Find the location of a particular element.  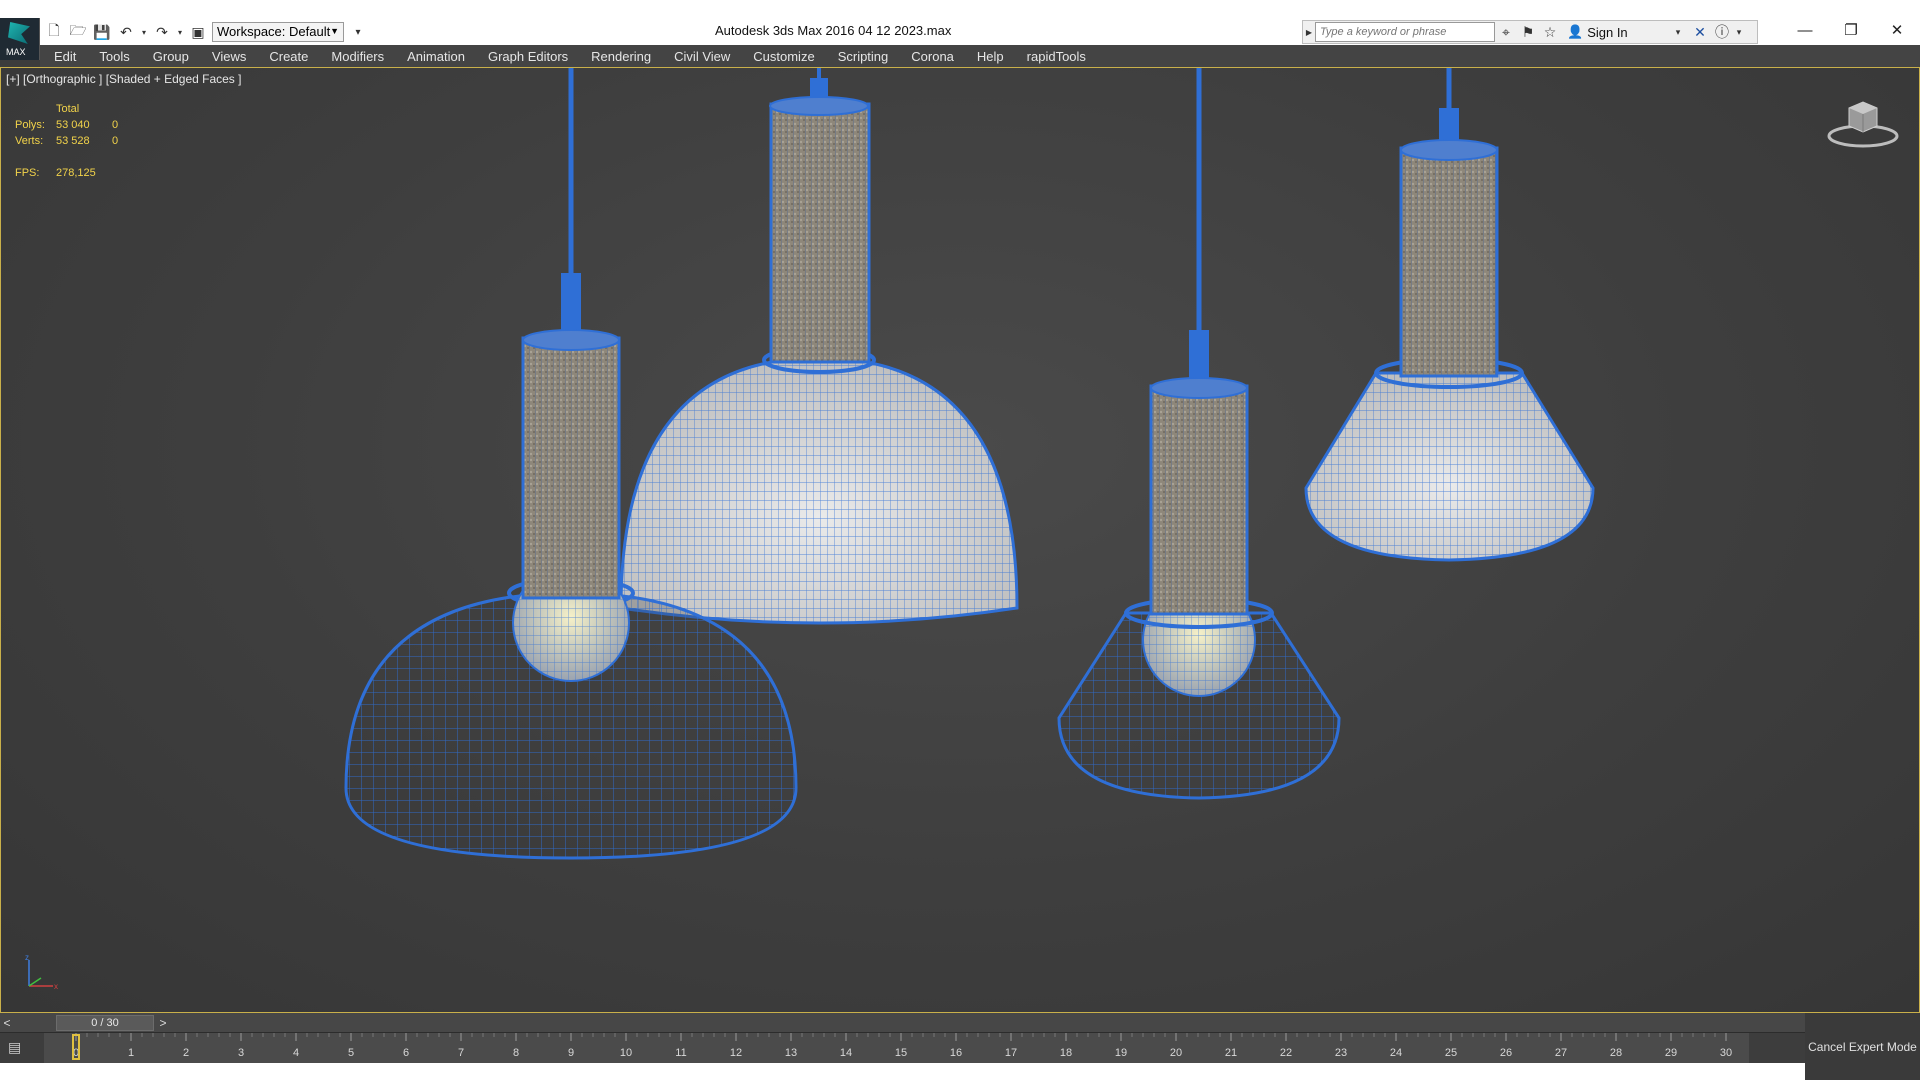

frame-tick-label: 19 is located at coordinates (1121, 1053).